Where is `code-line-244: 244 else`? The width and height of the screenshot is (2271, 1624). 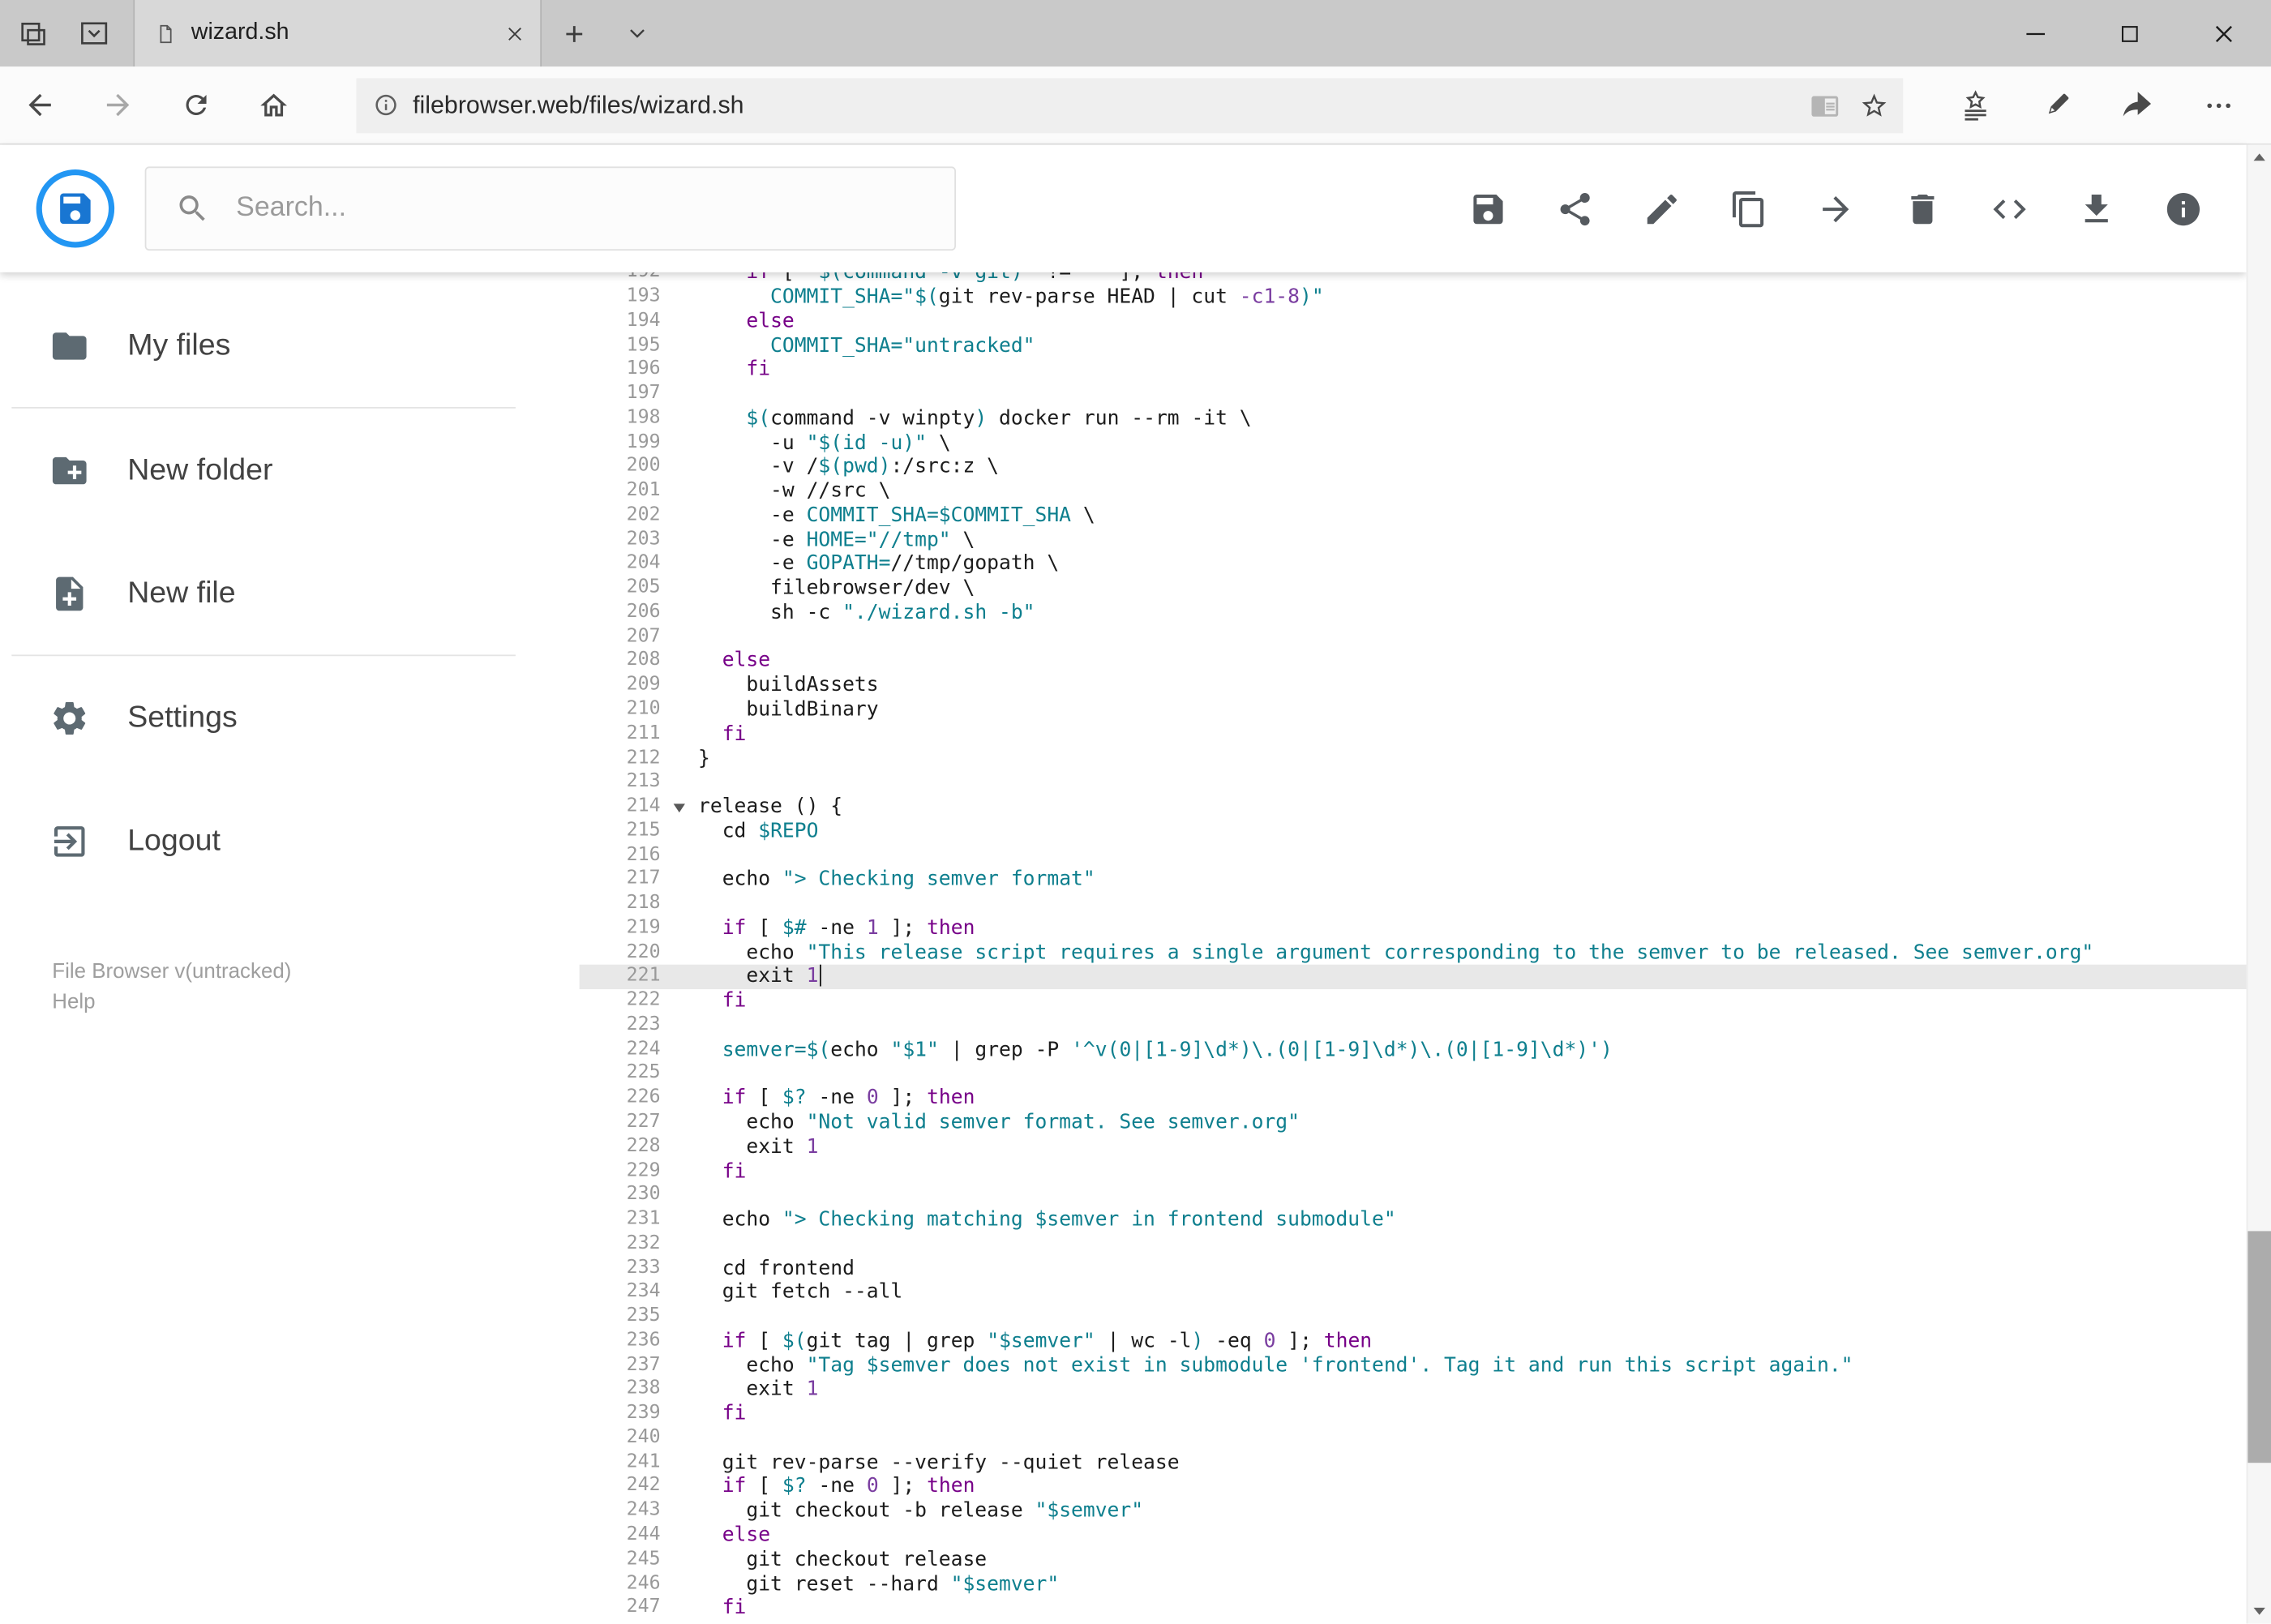 code-line-244: 244 else is located at coordinates (1414, 1536).